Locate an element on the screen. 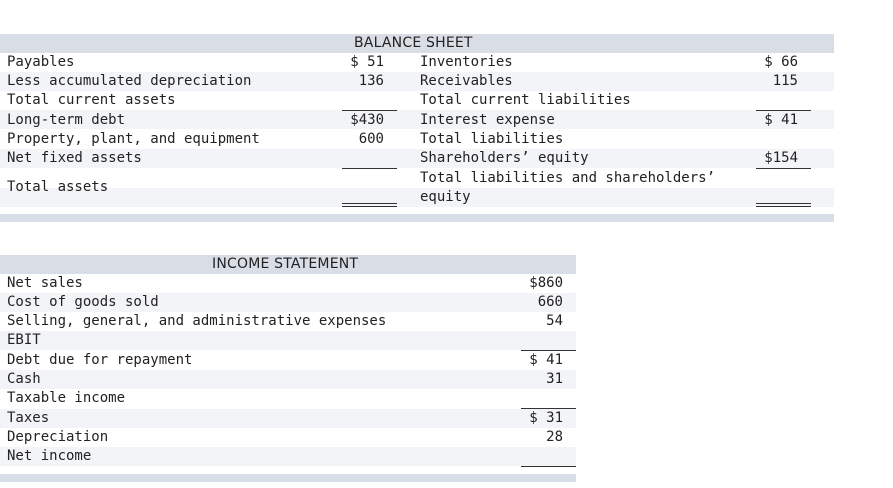 The image size is (893, 488). bs-left-label: Net fixed assets is located at coordinates (74, 158).